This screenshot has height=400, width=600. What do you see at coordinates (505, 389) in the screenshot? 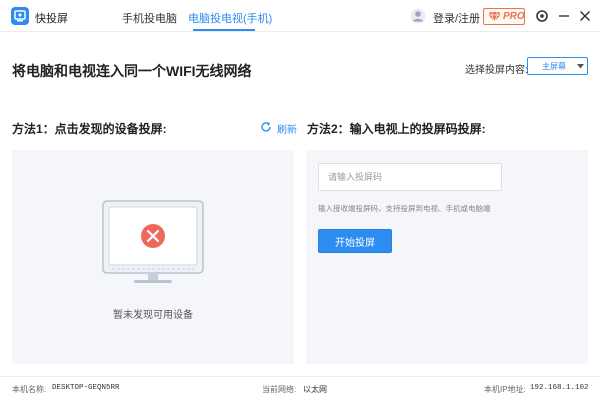
I see `ip-label: 本机IP地址:` at bounding box center [505, 389].